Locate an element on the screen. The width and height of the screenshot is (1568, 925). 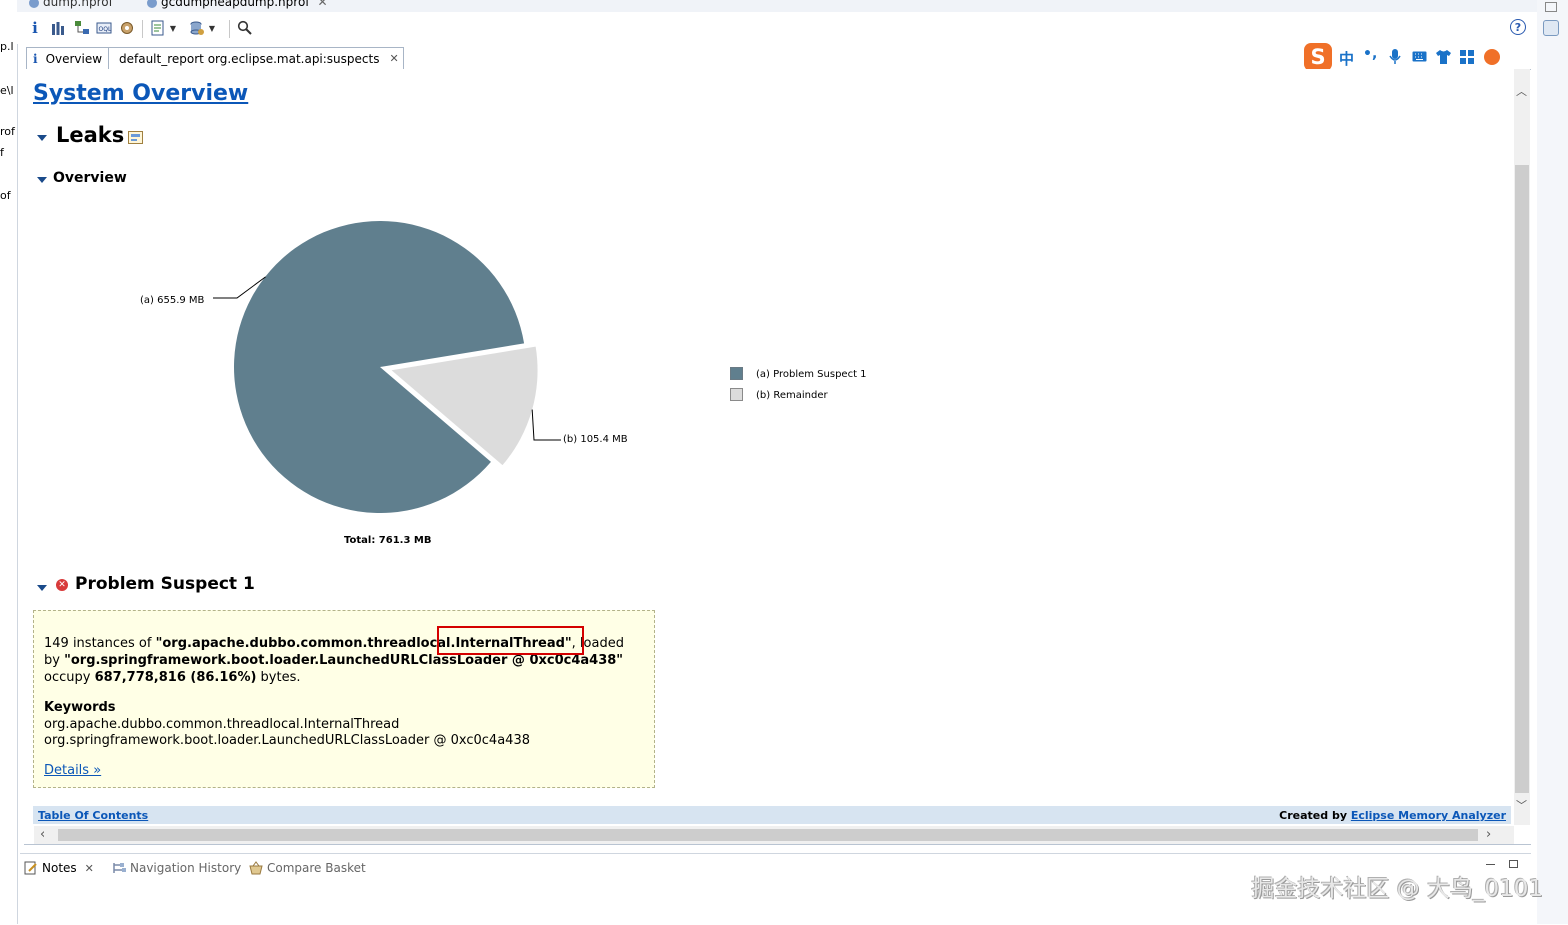
tab-overview: i Overview is located at coordinates (68, 58).